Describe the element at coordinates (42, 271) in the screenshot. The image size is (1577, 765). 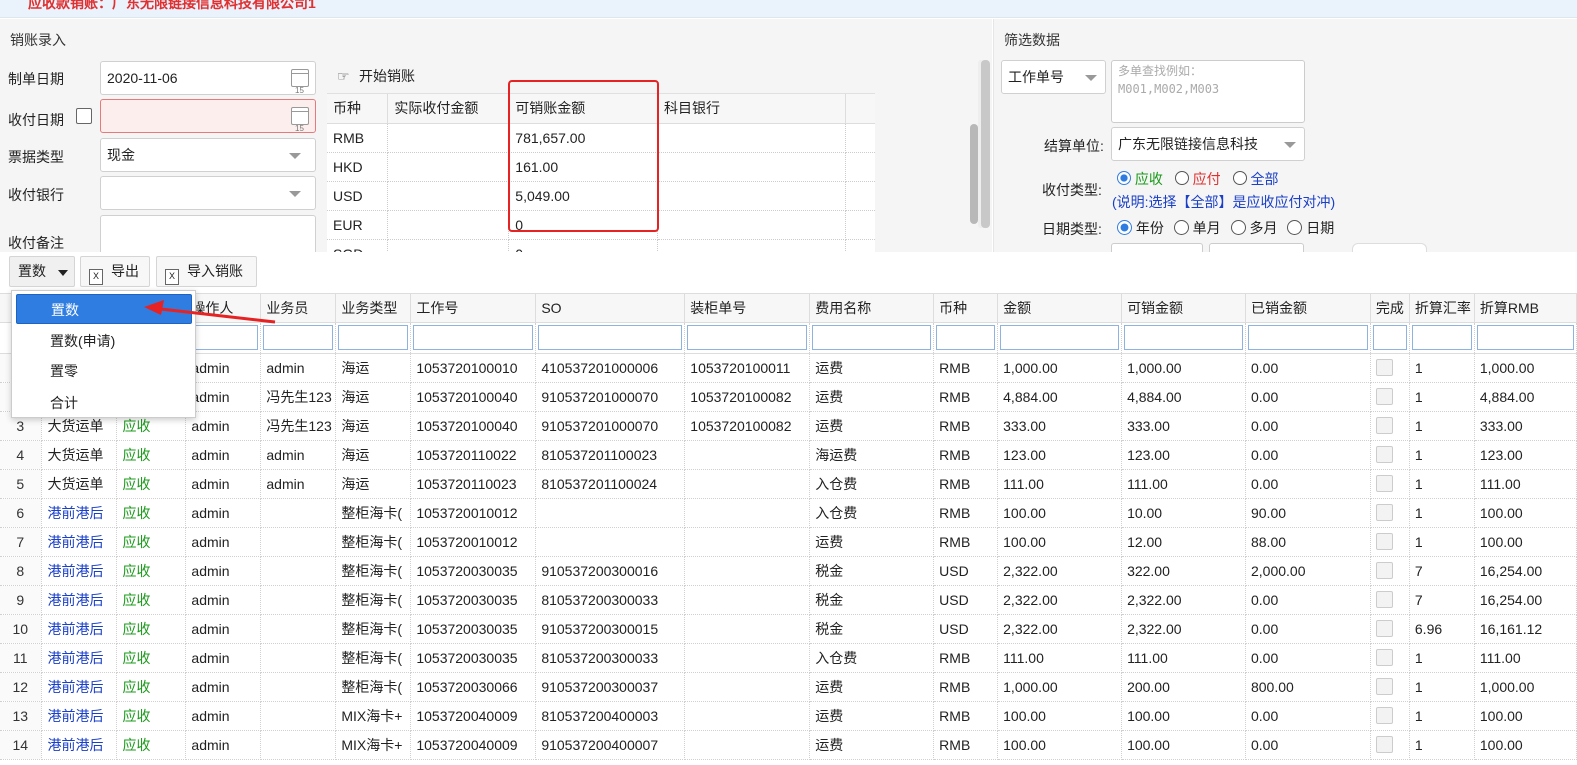
I see `zhishu-menu-button: 置数` at that location.